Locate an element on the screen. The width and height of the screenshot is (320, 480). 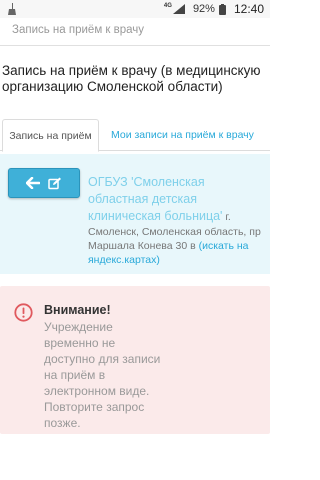
battery-icon is located at coordinates (222, 9).